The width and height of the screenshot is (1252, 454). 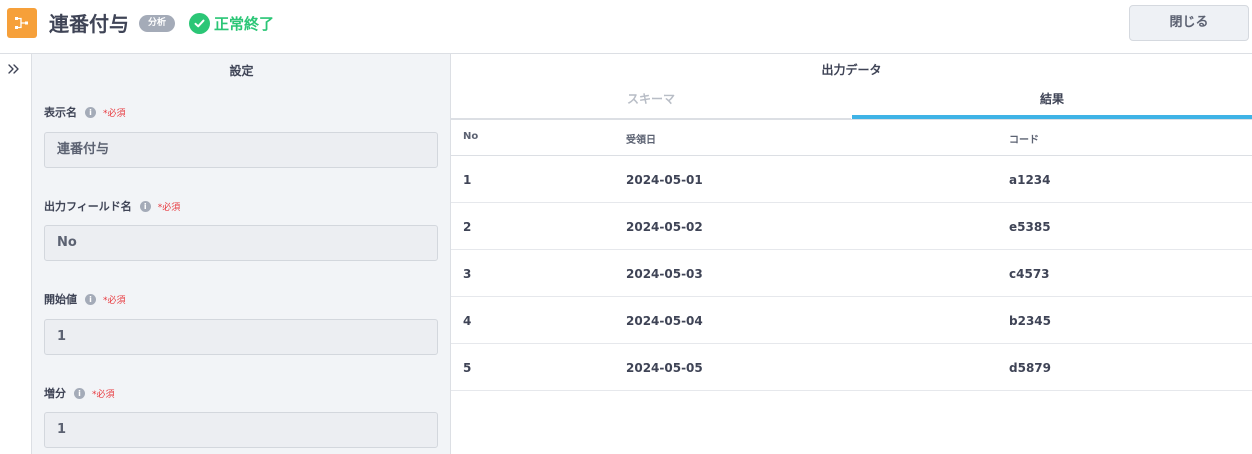 What do you see at coordinates (664, 321) in the screenshot?
I see `cell-received-date: 2024-05-04` at bounding box center [664, 321].